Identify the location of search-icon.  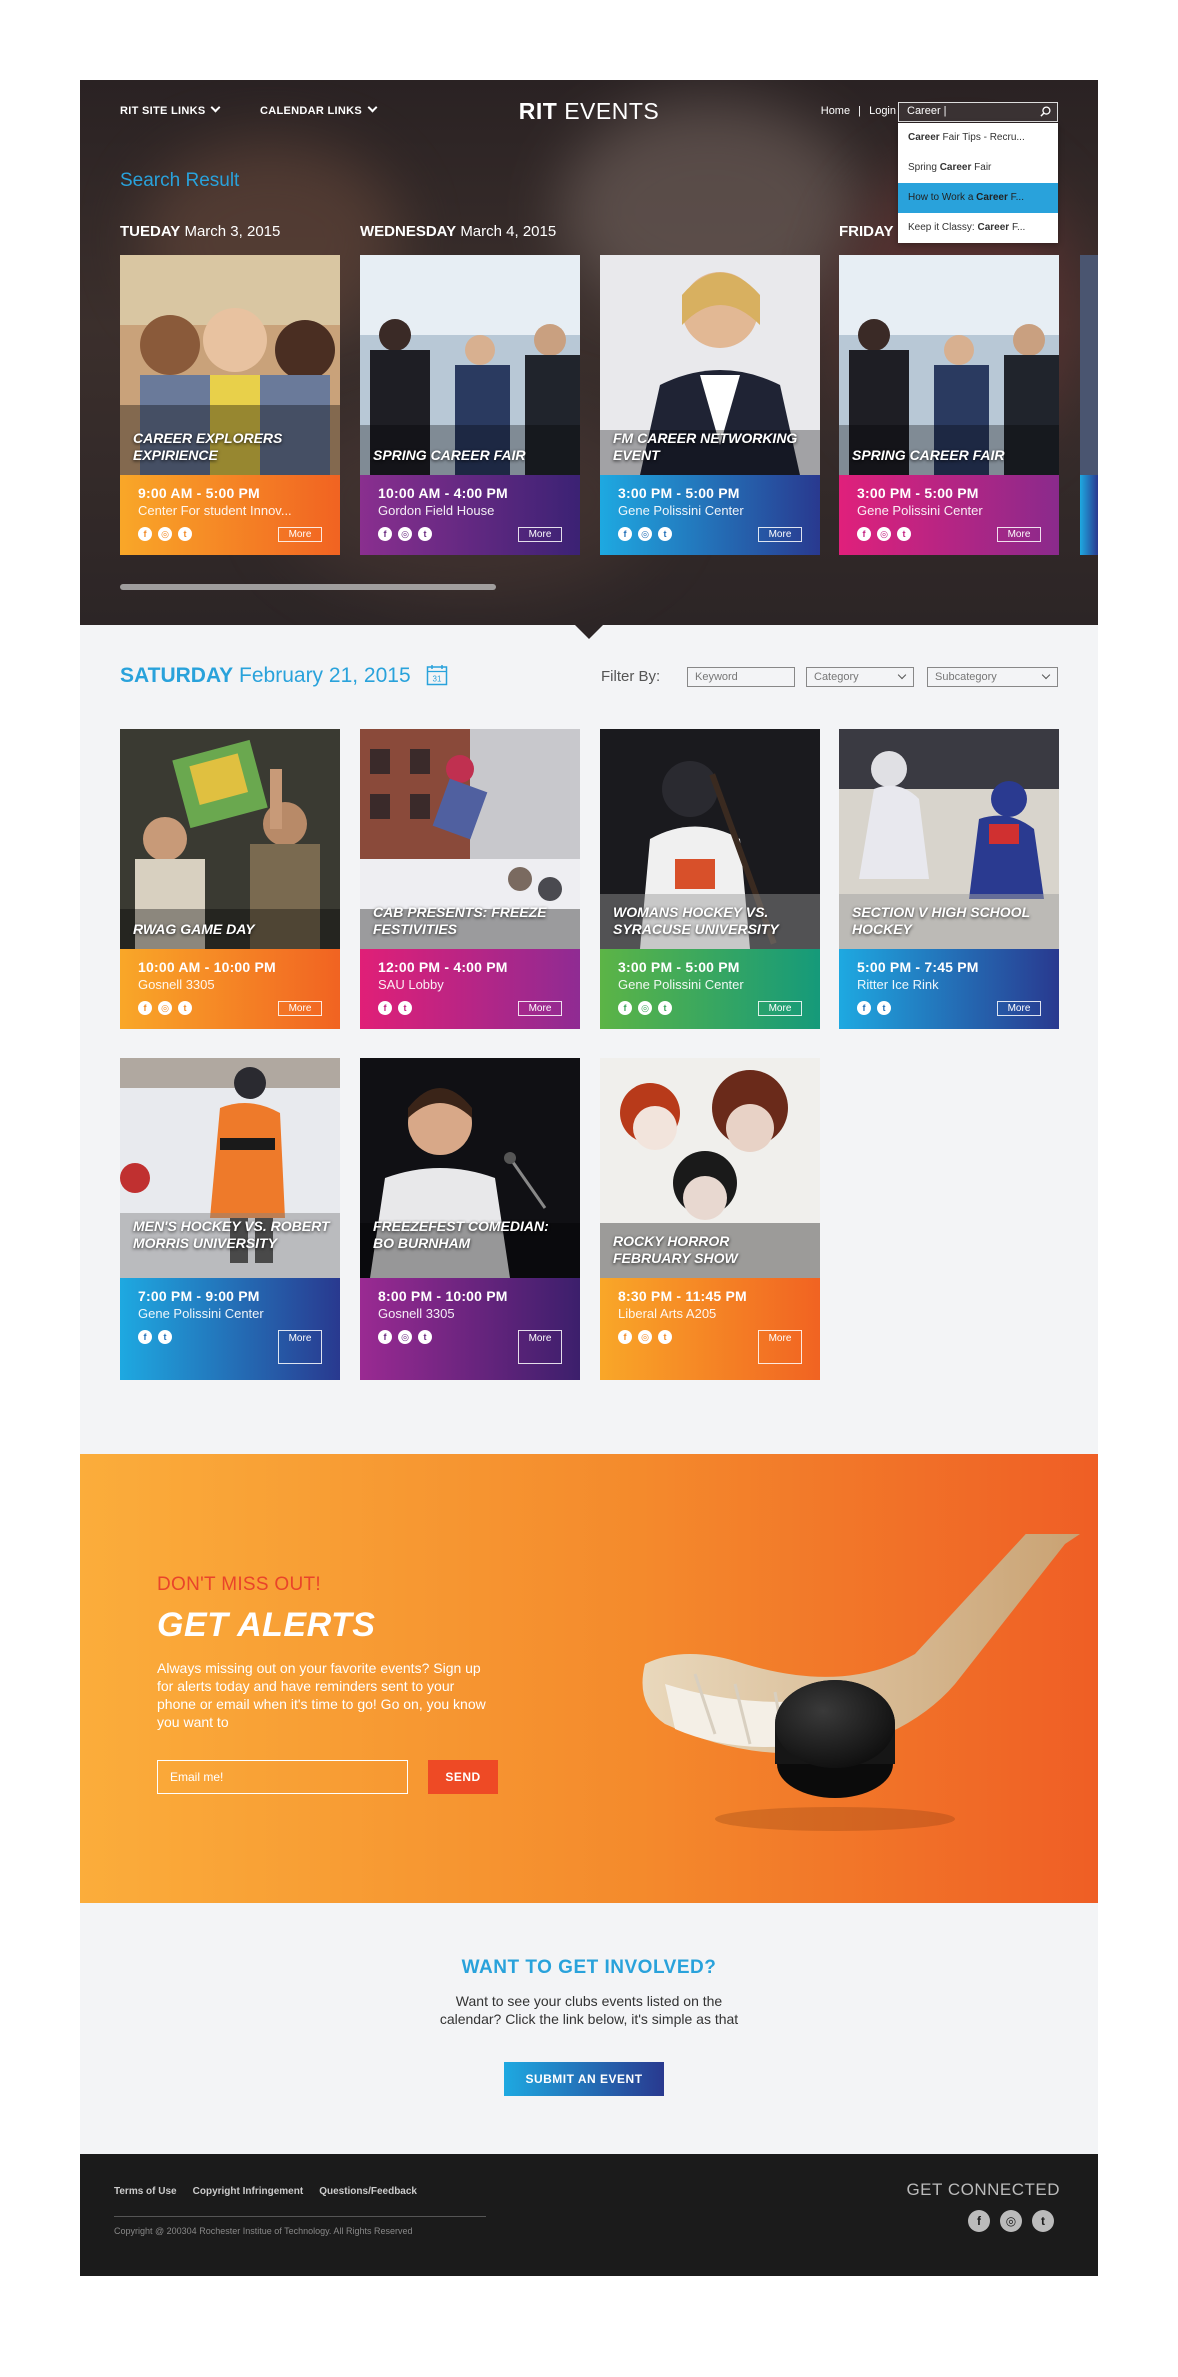
(1045, 111).